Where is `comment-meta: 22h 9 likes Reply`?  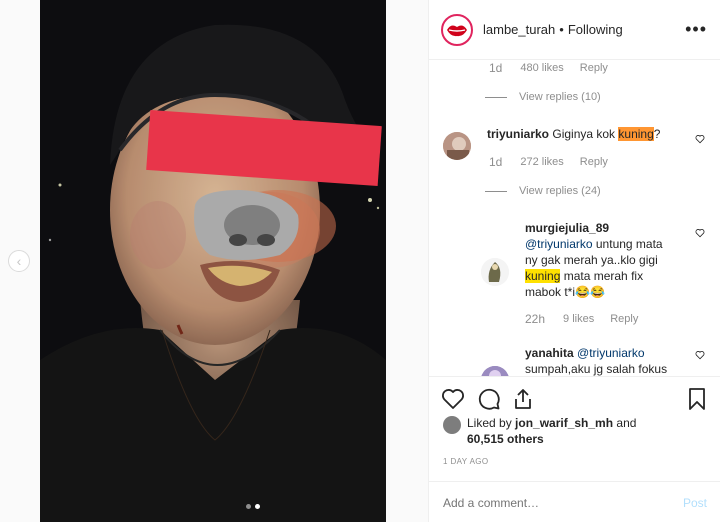
comment-meta: 22h 9 likes Reply is located at coordinates (581, 319).